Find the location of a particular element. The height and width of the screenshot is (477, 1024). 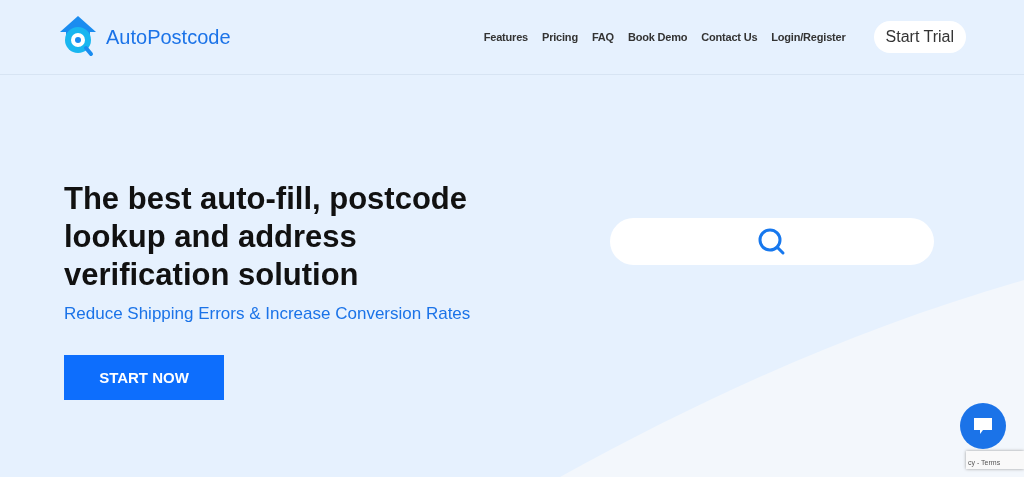

chat-bubble-icon is located at coordinates (983, 426).